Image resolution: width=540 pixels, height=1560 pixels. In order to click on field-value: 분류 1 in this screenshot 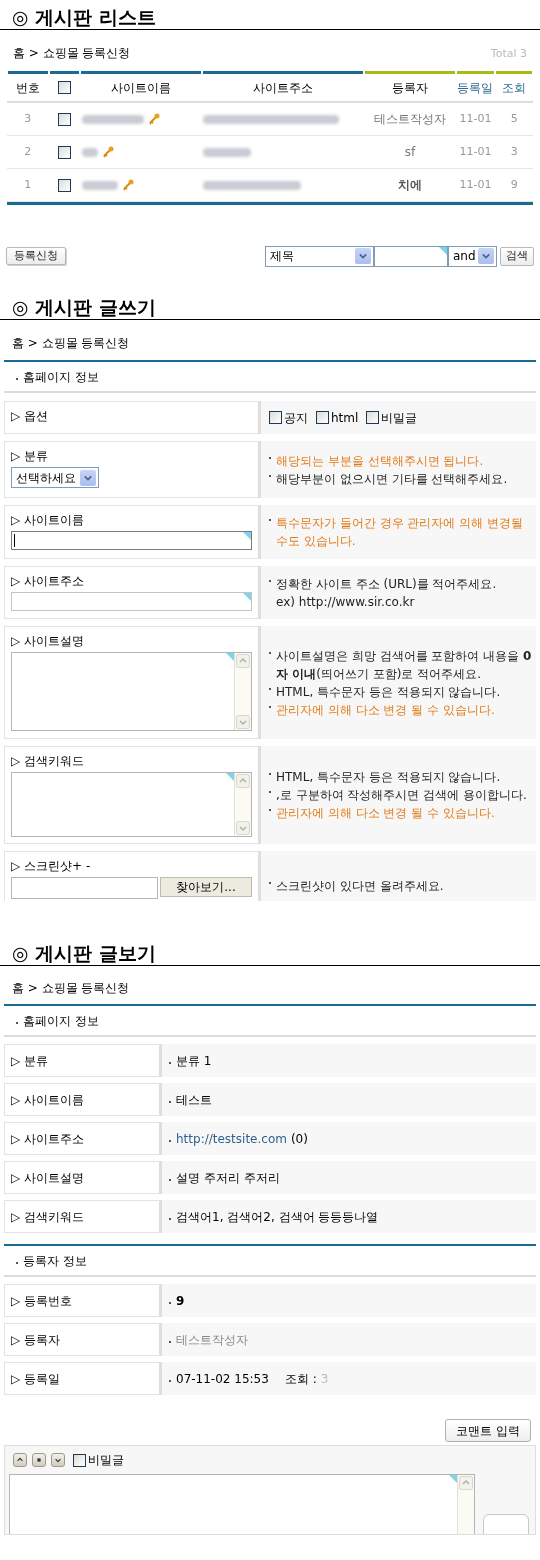, I will do `click(194, 1061)`.